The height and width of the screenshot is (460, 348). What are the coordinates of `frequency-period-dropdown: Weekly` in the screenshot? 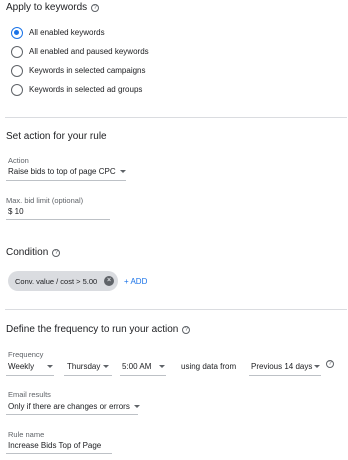 It's located at (21, 366).